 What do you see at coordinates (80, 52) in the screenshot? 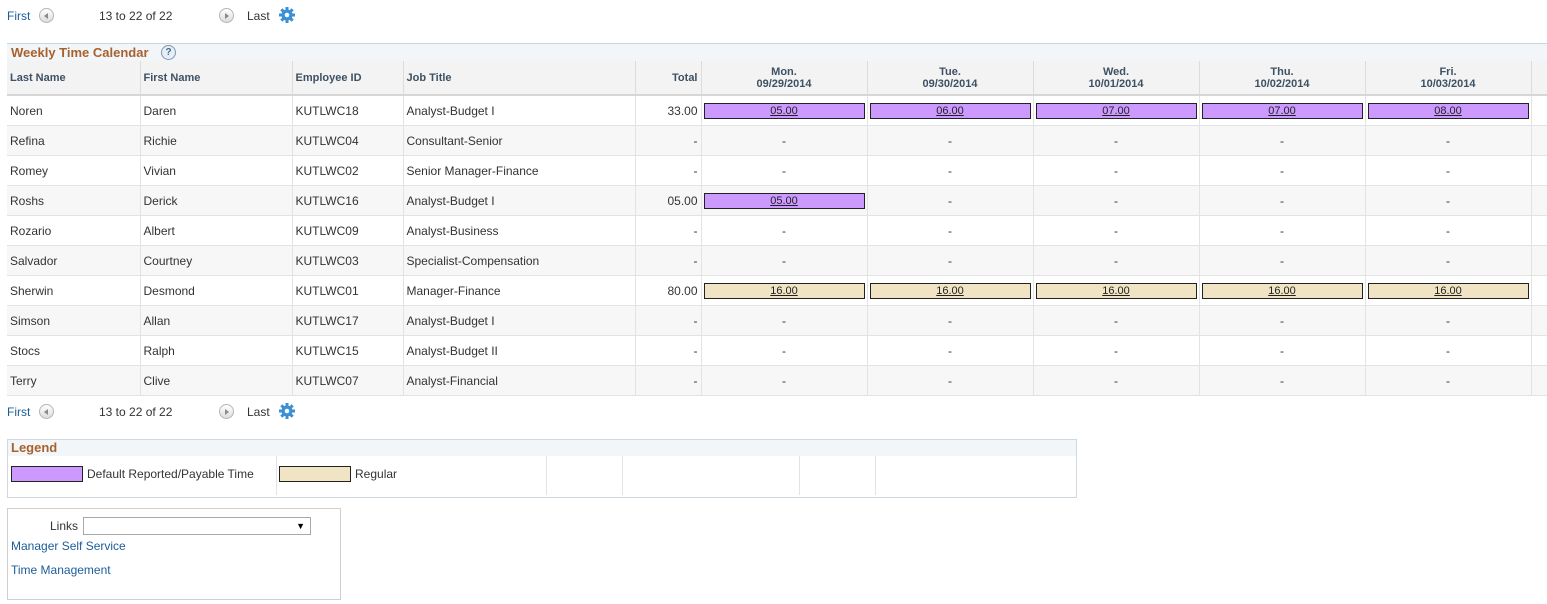
I see `grid-title: Weekly Time Calendar` at bounding box center [80, 52].